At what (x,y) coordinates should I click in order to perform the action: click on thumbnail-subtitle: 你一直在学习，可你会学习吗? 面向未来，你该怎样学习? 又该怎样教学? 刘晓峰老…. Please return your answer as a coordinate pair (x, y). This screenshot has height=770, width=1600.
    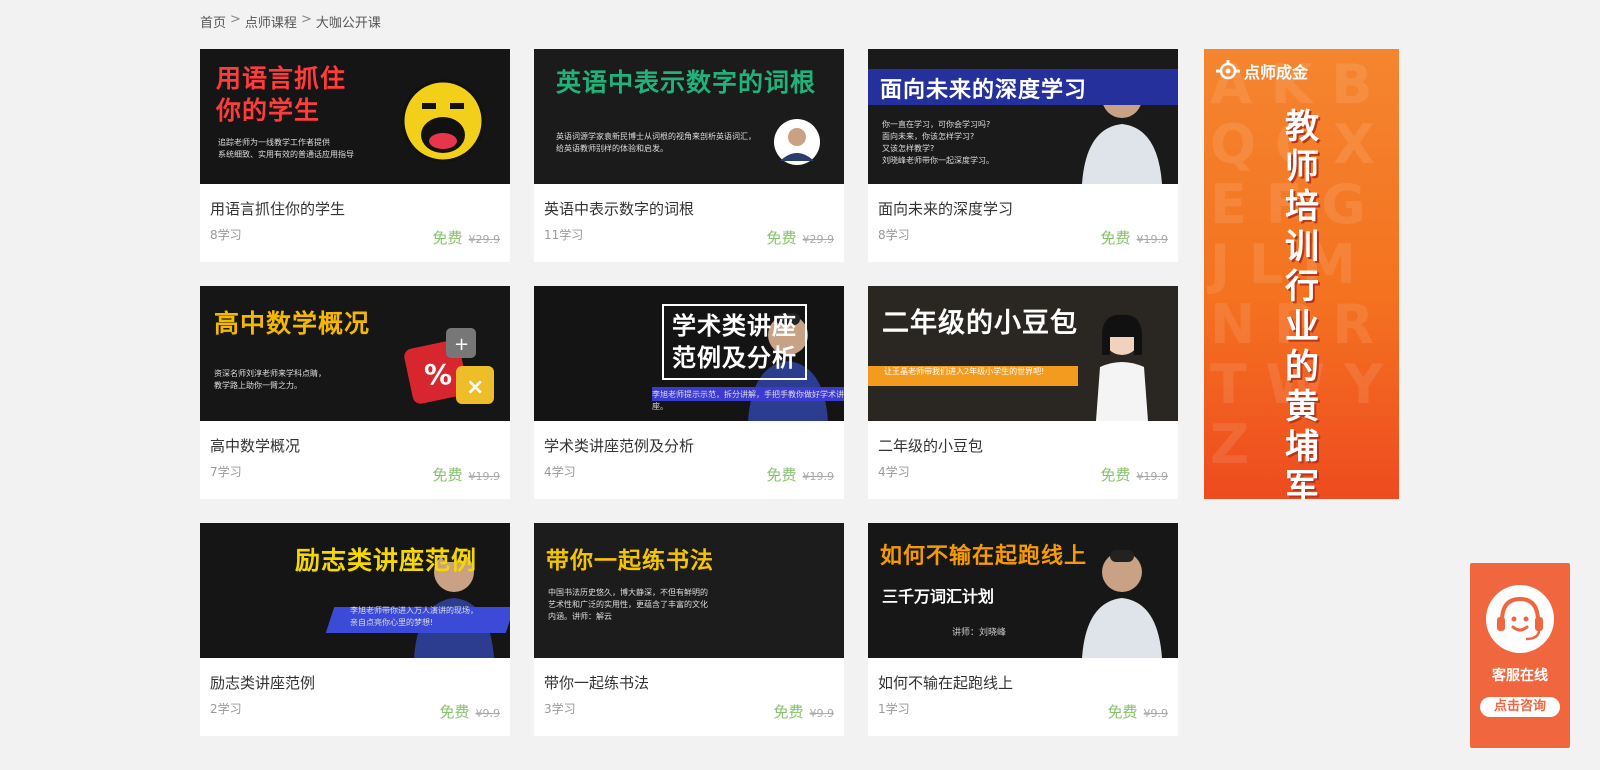
    Looking at the image, I should click on (938, 142).